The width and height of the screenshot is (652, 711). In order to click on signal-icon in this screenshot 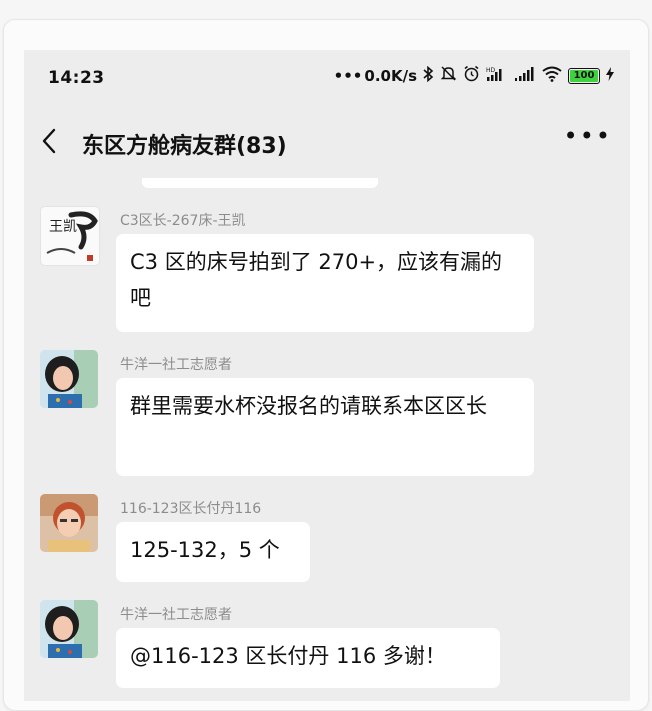, I will do `click(525, 76)`.